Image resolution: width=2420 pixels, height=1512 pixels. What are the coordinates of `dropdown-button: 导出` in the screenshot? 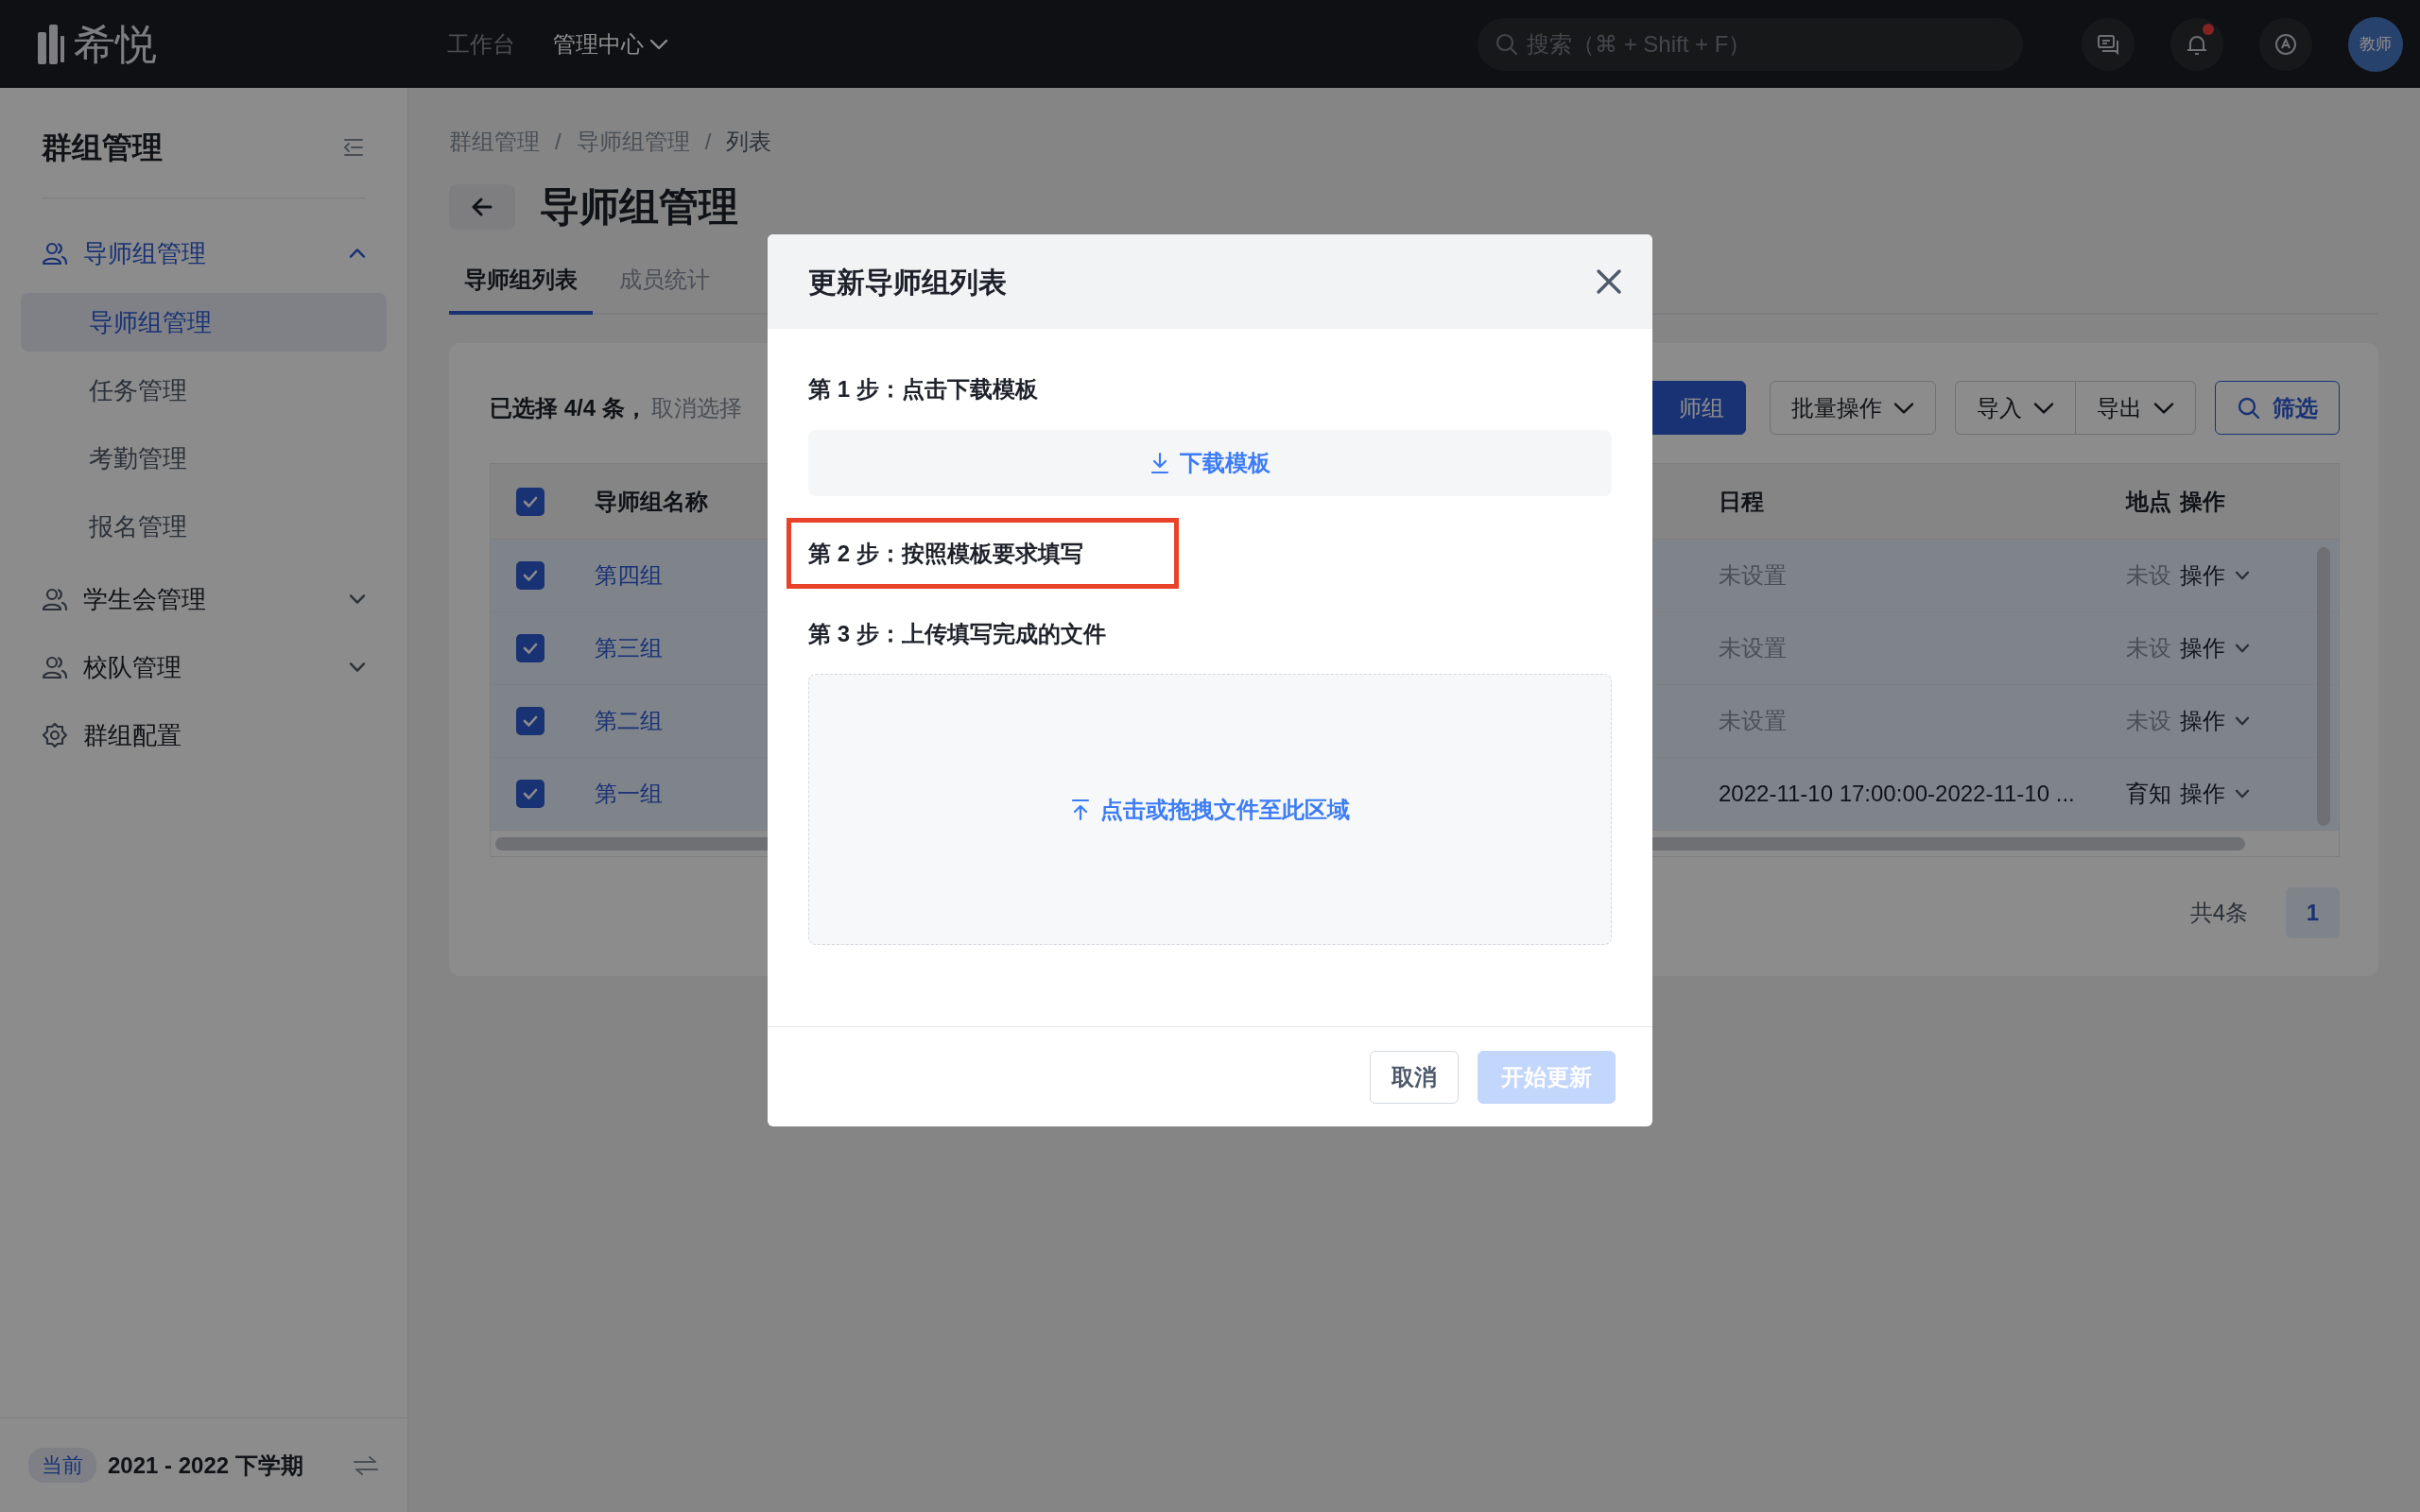 It's located at (2136, 408).